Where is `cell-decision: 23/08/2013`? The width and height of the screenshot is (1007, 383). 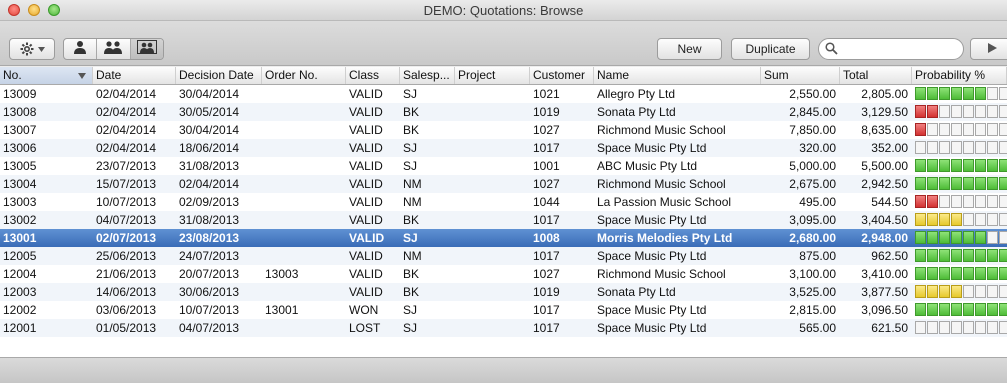 cell-decision: 23/08/2013 is located at coordinates (209, 238).